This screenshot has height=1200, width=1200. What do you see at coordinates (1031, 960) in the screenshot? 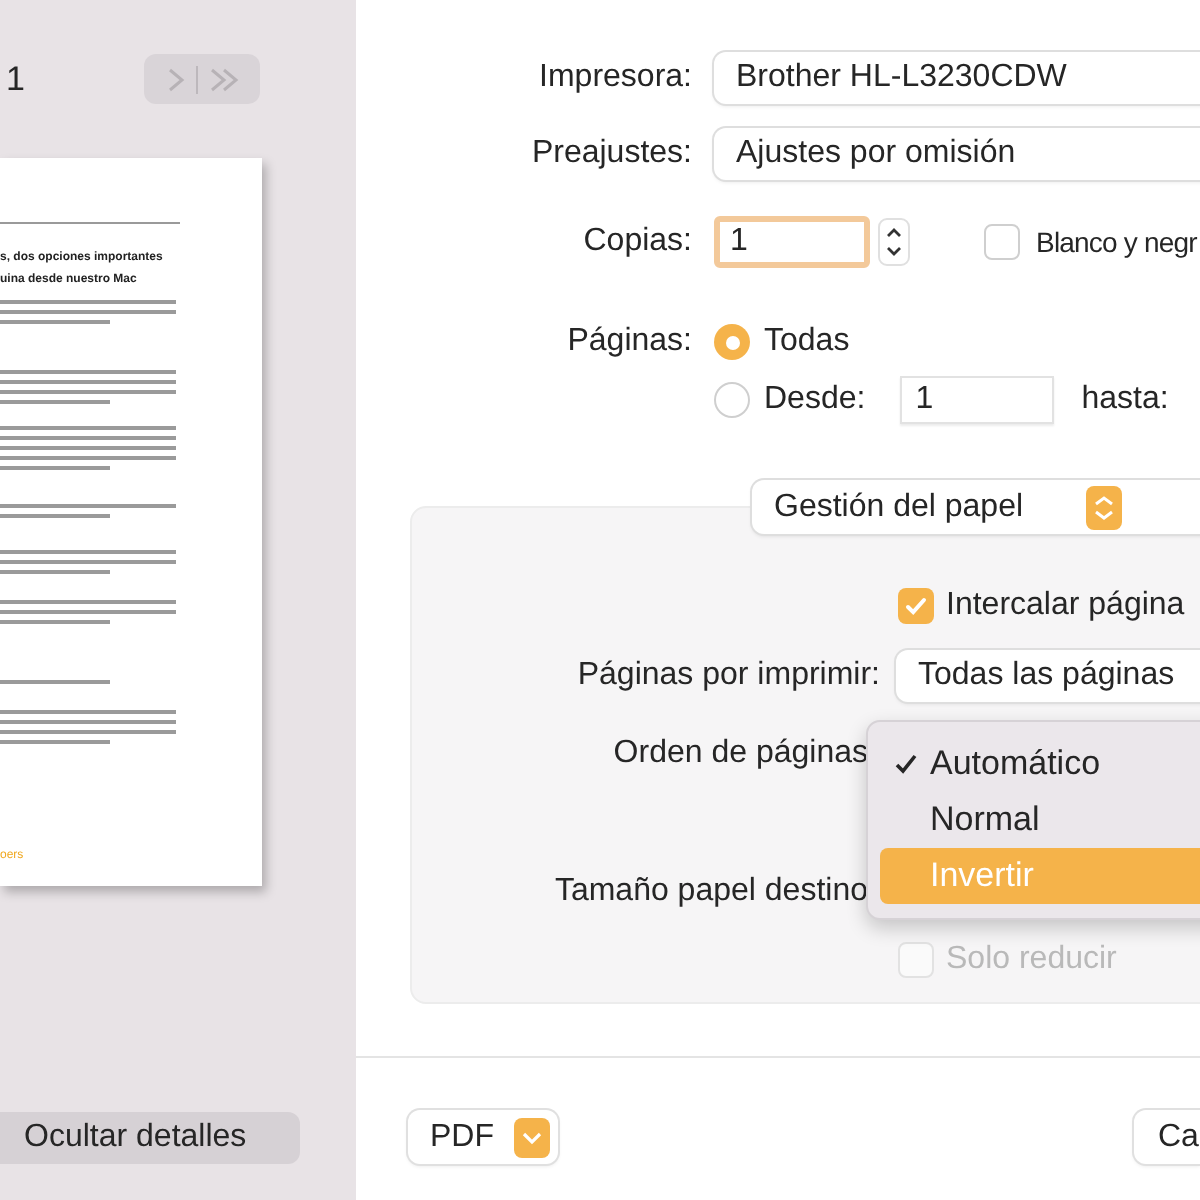
I see `checkbox-label: Solo reducir` at bounding box center [1031, 960].